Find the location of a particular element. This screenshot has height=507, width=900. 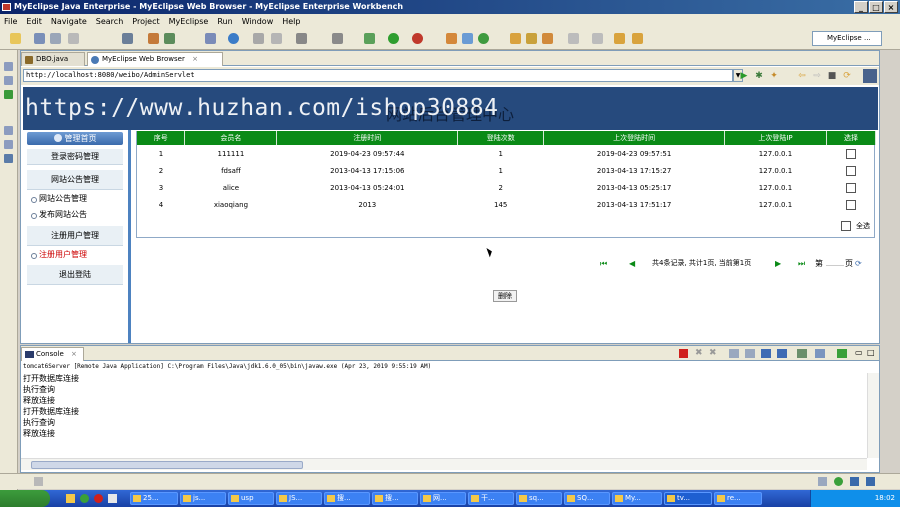

clear-console-icon is located at coordinates (734, 353).